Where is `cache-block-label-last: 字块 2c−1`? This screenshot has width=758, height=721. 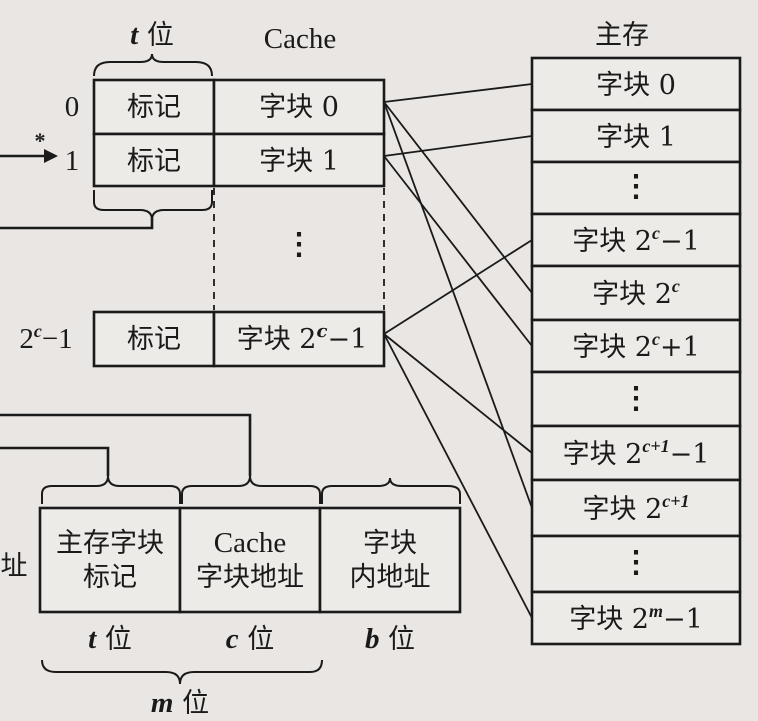
cache-block-label-last: 字块 2c−1 is located at coordinates (302, 338).